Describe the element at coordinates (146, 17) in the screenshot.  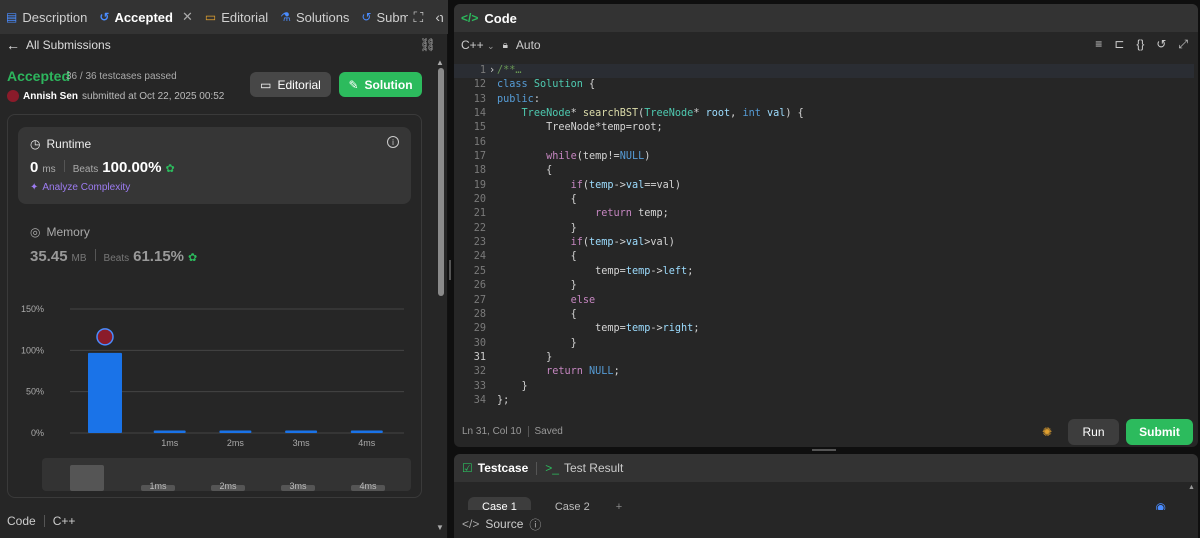
I see `tab-accepted: ↺ Accepted ✕` at that location.